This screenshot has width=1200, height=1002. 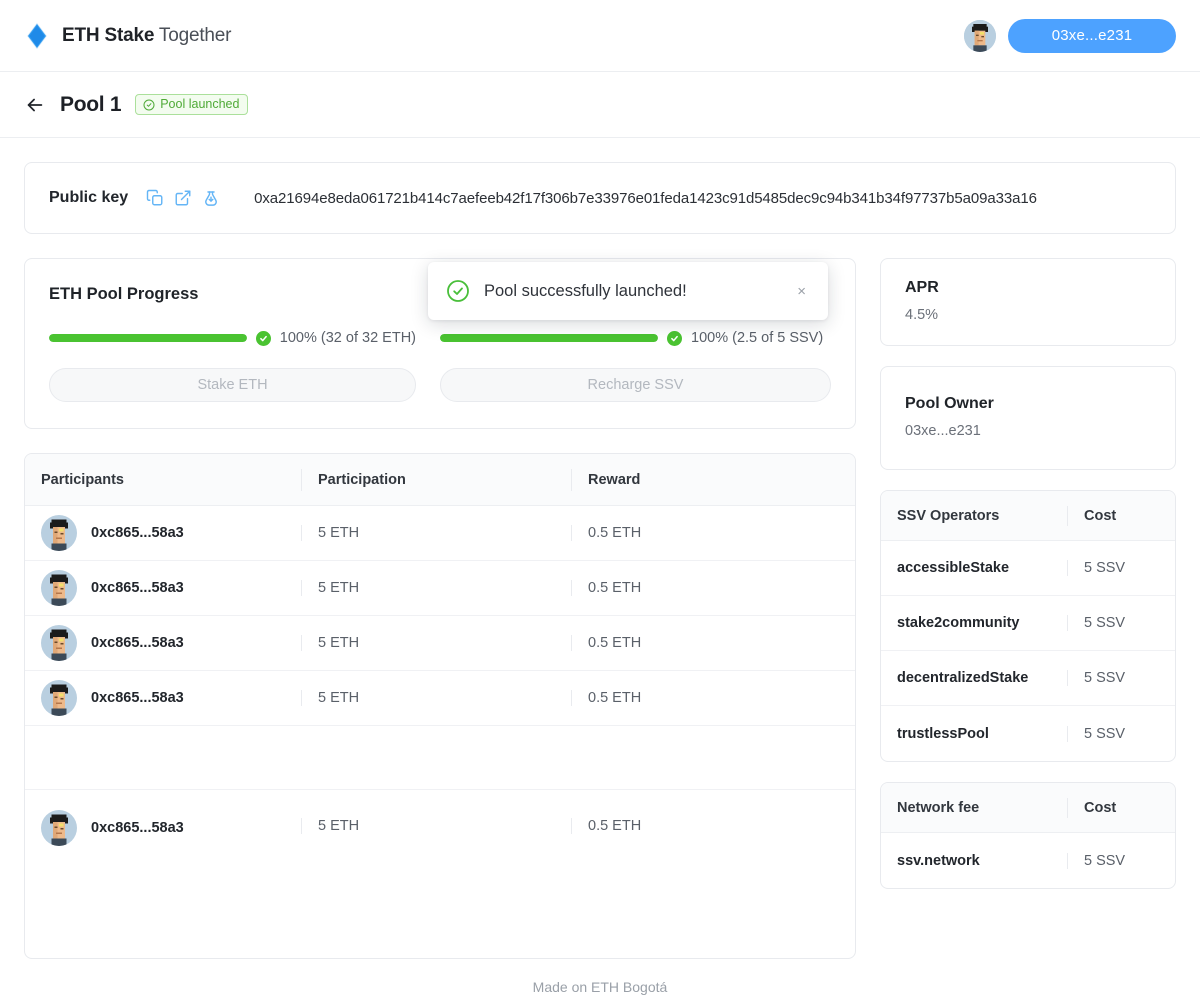 What do you see at coordinates (440, 480) in the screenshot?
I see `participants-table-header: Participants Participation Reward` at bounding box center [440, 480].